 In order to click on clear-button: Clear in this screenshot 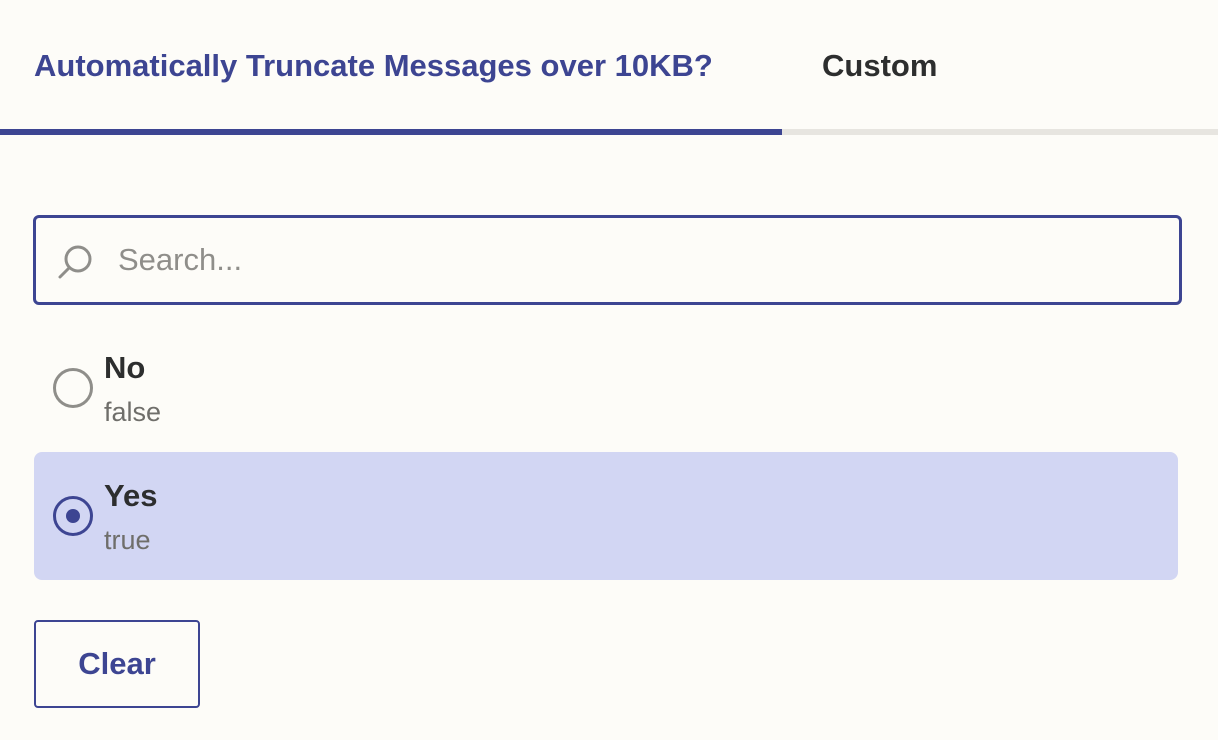, I will do `click(117, 664)`.